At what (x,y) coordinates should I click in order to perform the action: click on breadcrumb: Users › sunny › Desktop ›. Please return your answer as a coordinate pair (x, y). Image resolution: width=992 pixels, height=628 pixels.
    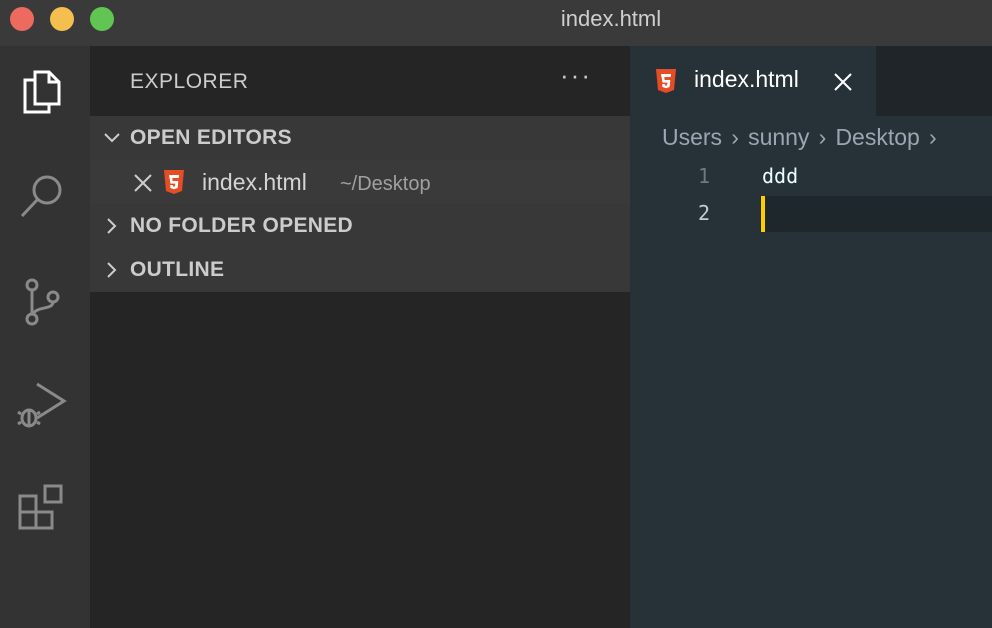
    Looking at the image, I should click on (804, 137).